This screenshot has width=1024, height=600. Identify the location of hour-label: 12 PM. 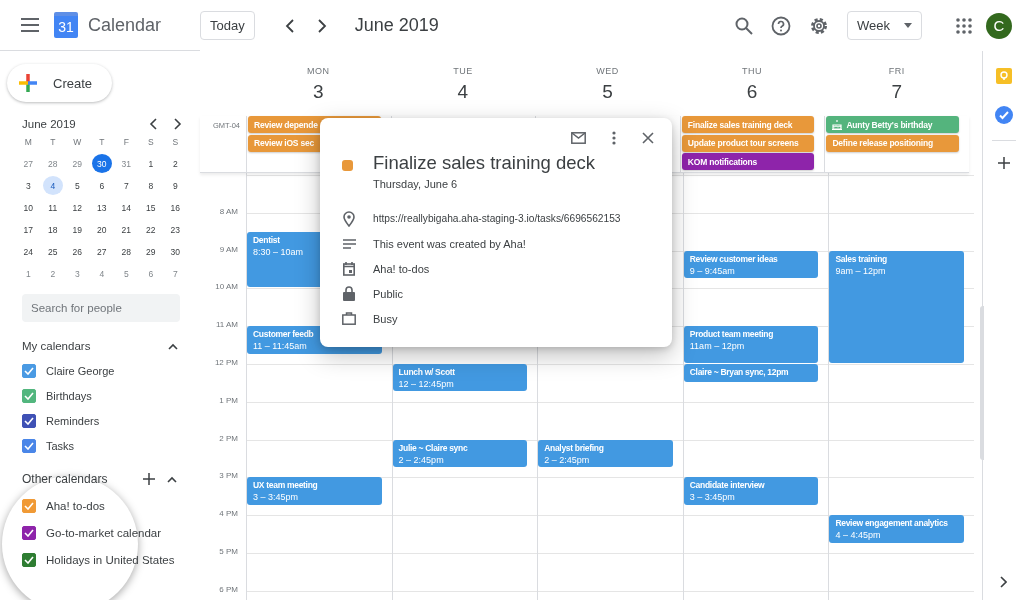
(226, 362).